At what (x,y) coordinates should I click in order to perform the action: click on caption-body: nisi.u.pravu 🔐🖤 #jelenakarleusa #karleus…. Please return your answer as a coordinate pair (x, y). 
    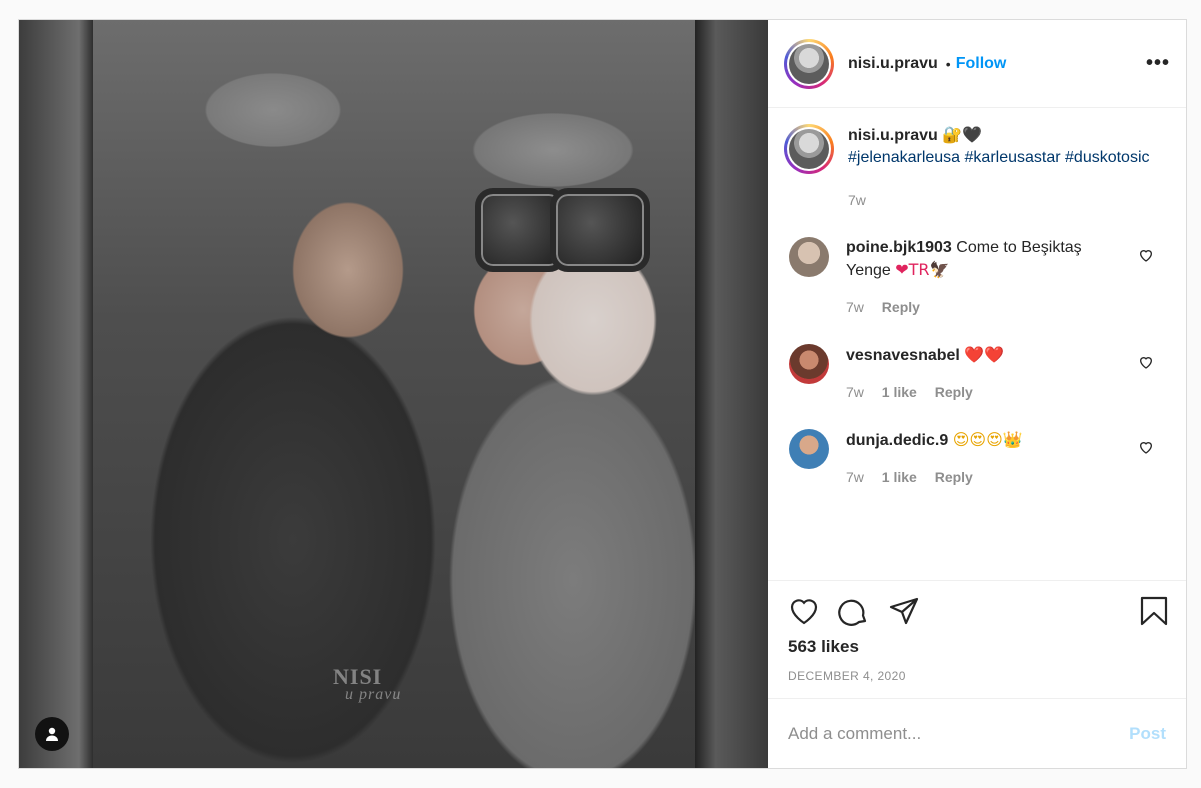
    Looking at the image, I should click on (999, 167).